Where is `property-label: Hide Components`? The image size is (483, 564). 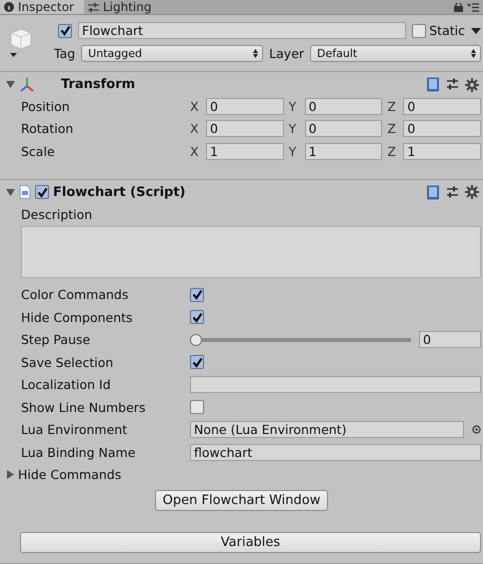 property-label: Hide Components is located at coordinates (77, 317).